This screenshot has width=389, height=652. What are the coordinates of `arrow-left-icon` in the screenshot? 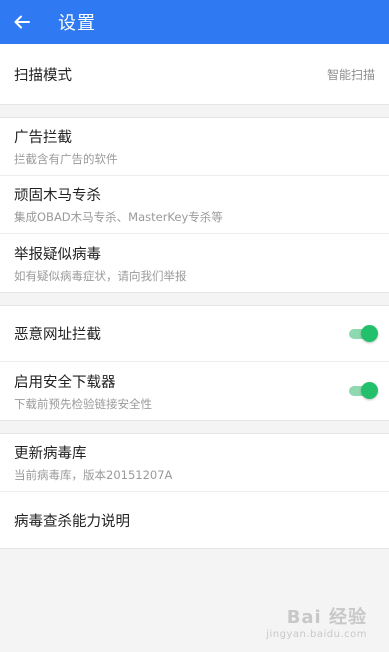 It's located at (22, 22).